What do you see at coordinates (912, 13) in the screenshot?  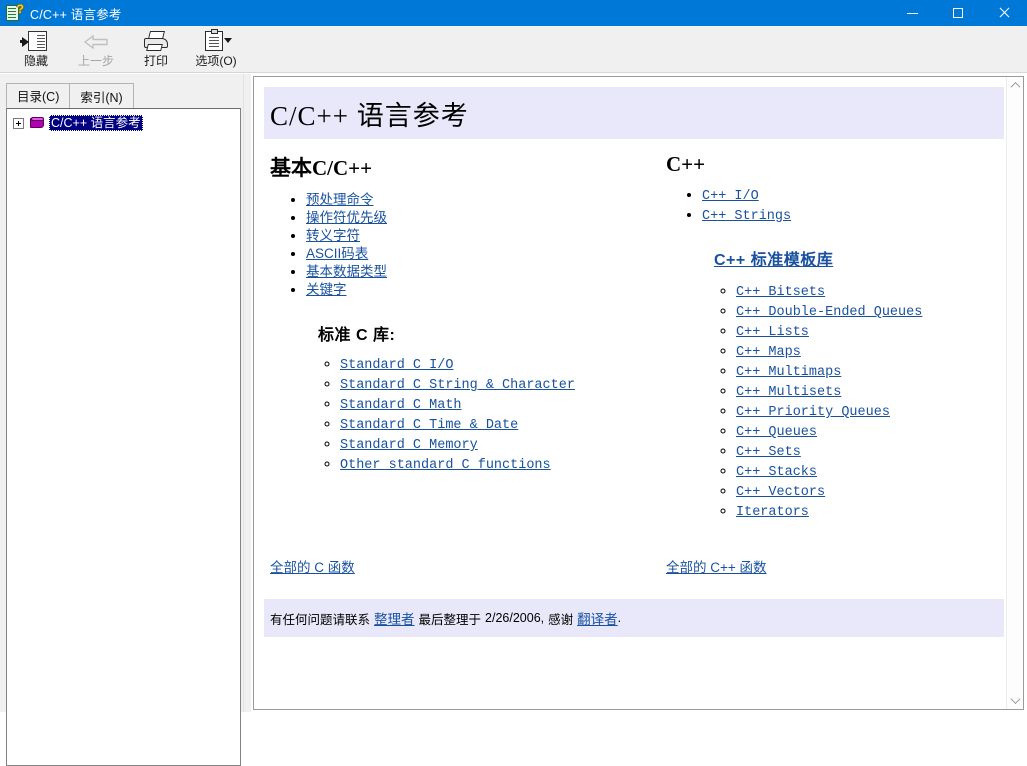 I see `minimize-button` at bounding box center [912, 13].